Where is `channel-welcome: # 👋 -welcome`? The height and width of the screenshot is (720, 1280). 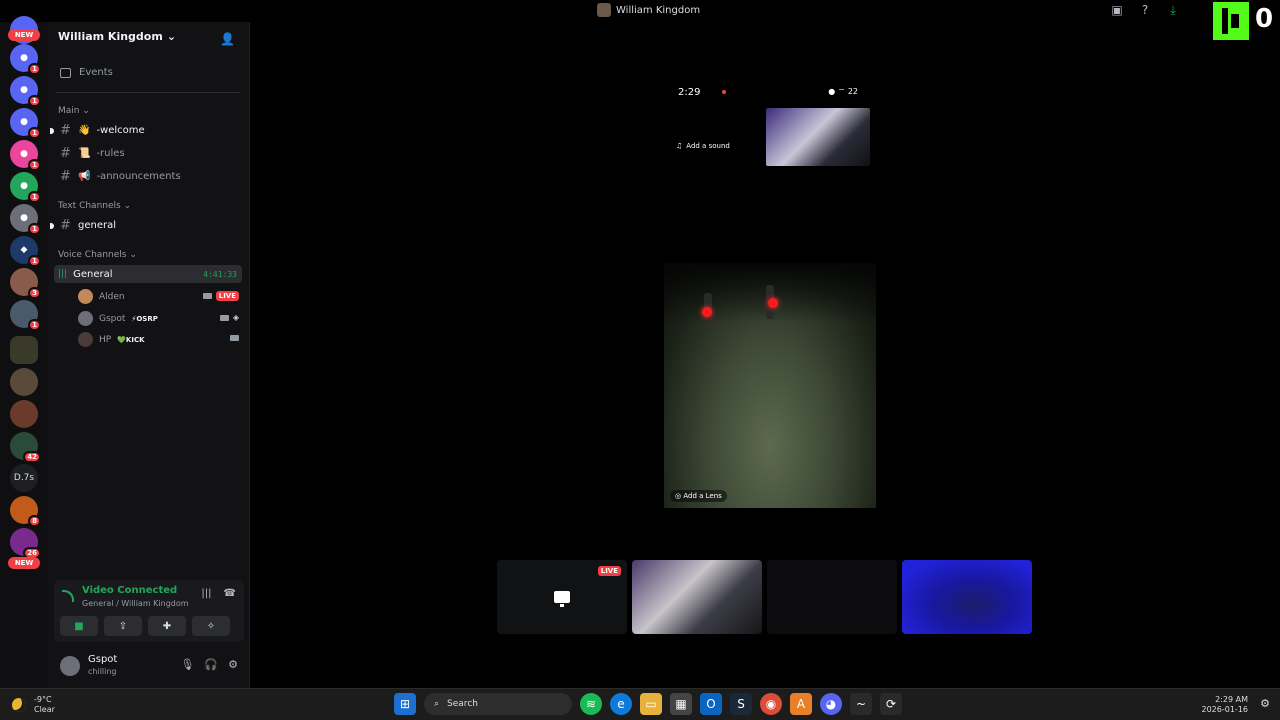 channel-welcome: # 👋 -welcome is located at coordinates (97, 130).